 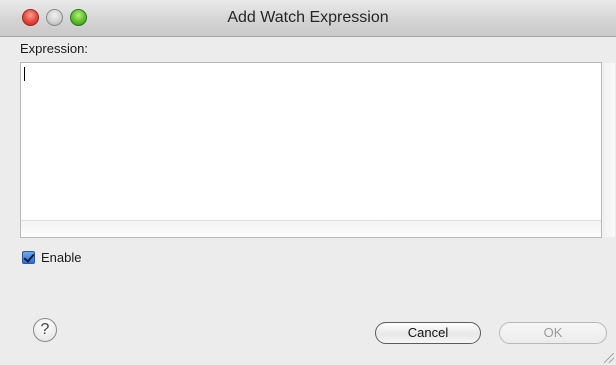 What do you see at coordinates (609, 358) in the screenshot?
I see `resize-grip-icon` at bounding box center [609, 358].